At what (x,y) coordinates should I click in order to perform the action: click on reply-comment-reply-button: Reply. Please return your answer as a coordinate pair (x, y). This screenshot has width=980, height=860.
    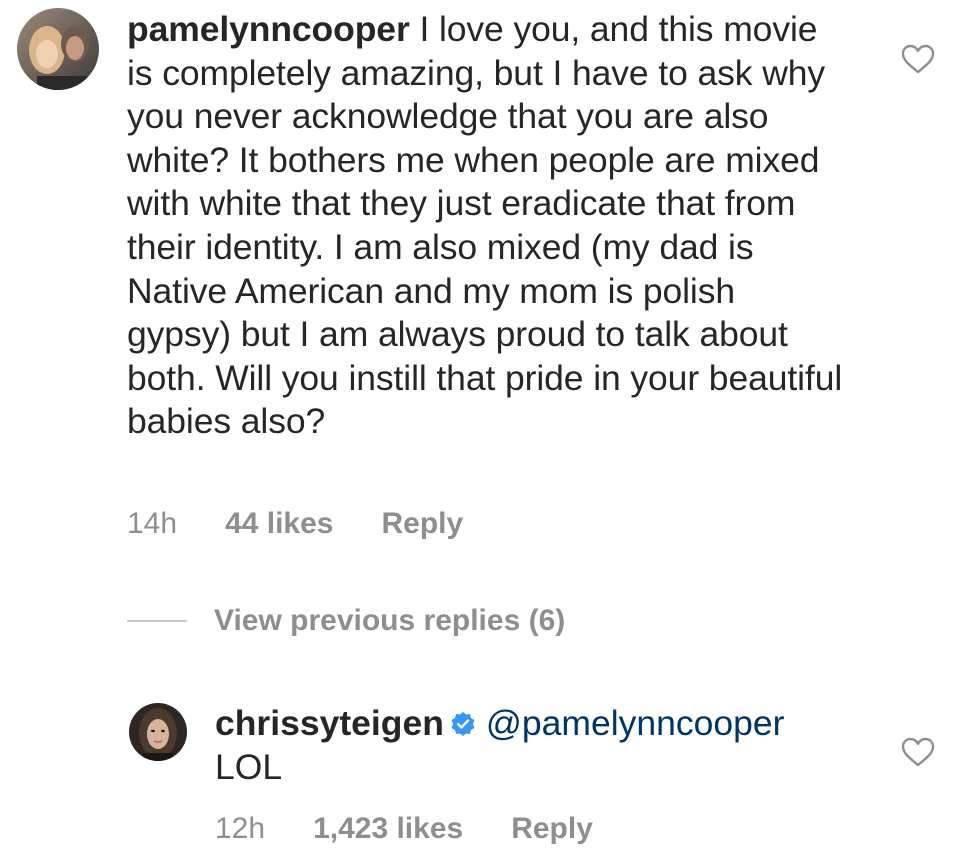
    Looking at the image, I should click on (552, 829).